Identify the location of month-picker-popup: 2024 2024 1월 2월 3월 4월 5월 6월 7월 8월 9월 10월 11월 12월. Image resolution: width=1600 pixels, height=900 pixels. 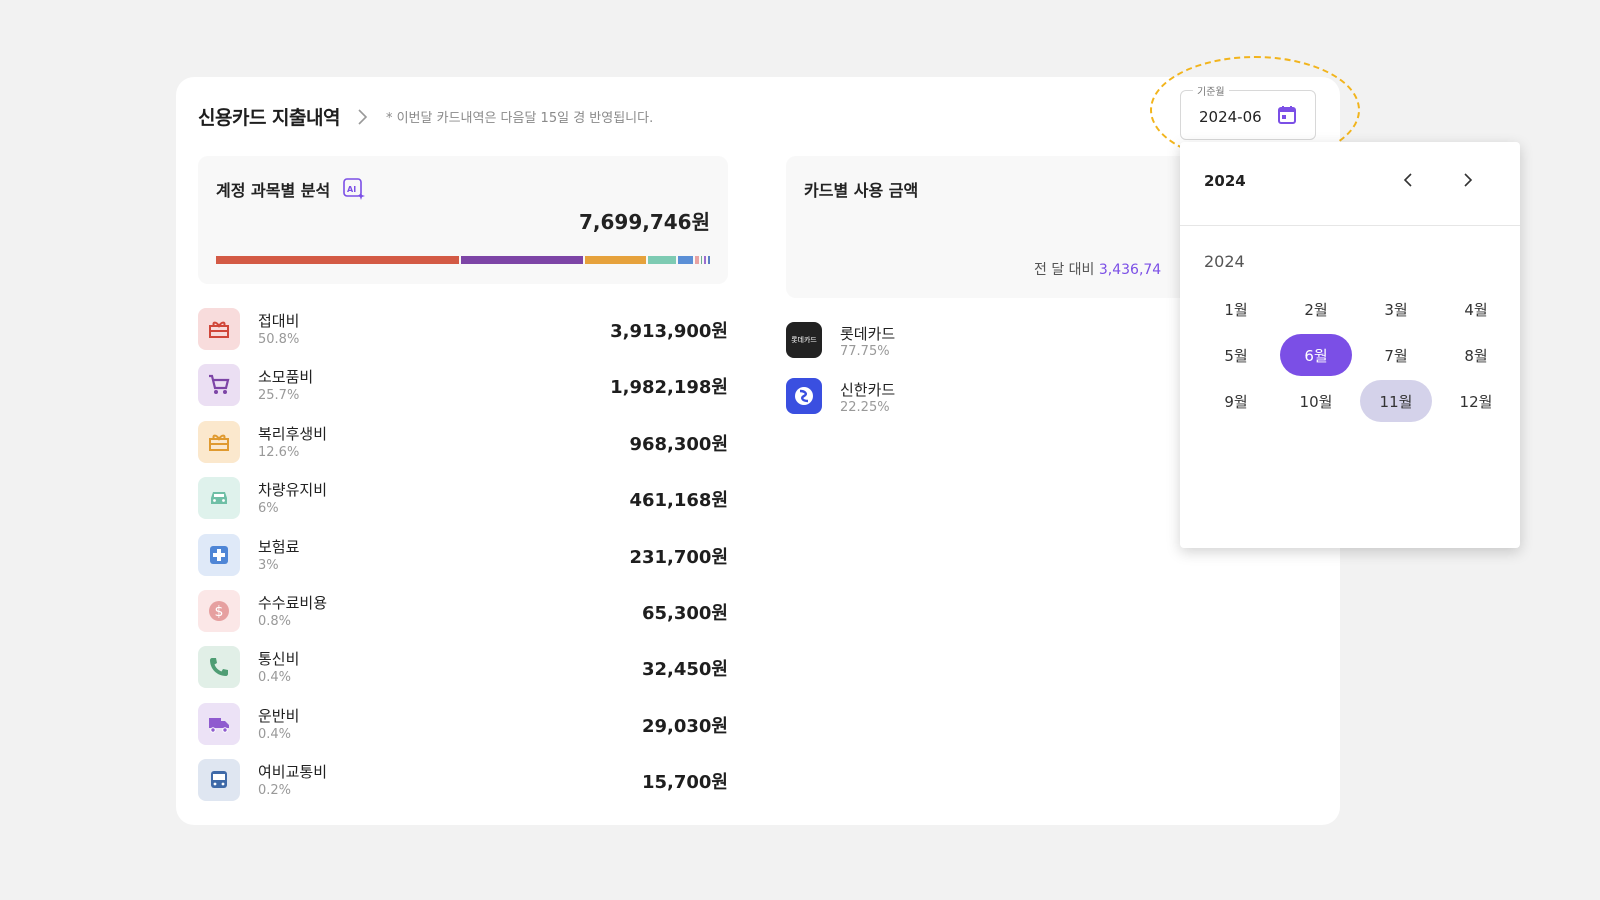
(1350, 345).